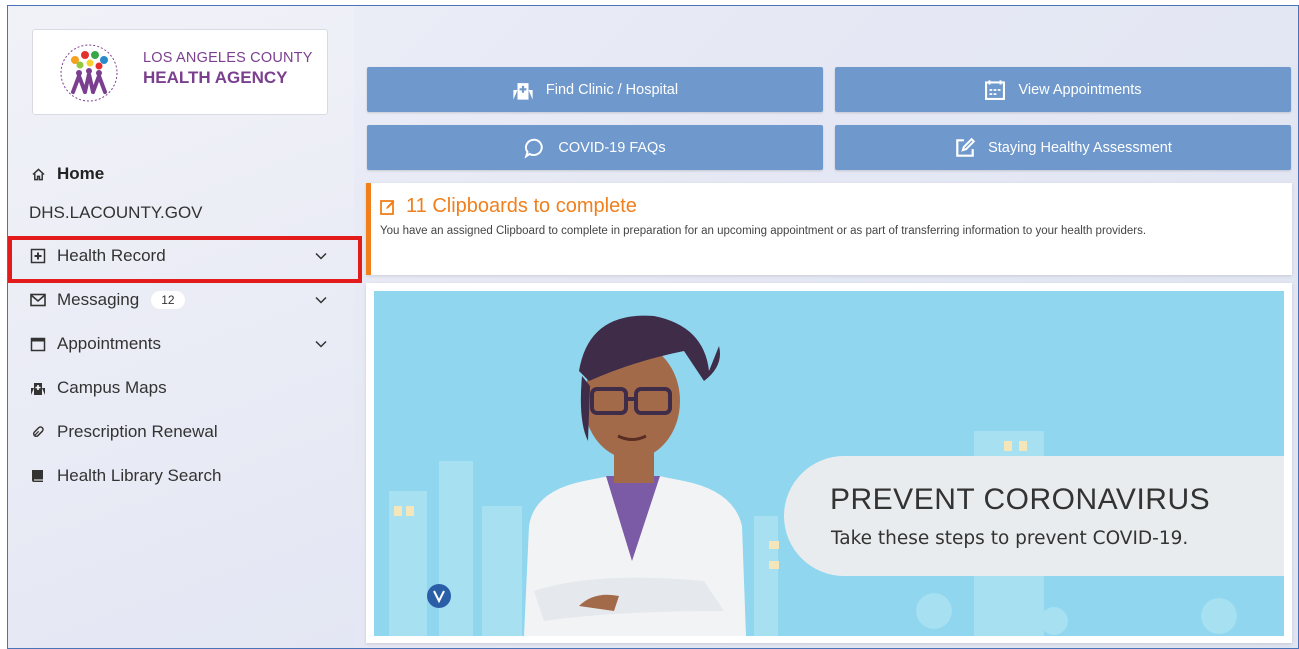  I want to click on staying-healthy-assessment-button: Staying Healthy Assessment, so click(1063, 147).